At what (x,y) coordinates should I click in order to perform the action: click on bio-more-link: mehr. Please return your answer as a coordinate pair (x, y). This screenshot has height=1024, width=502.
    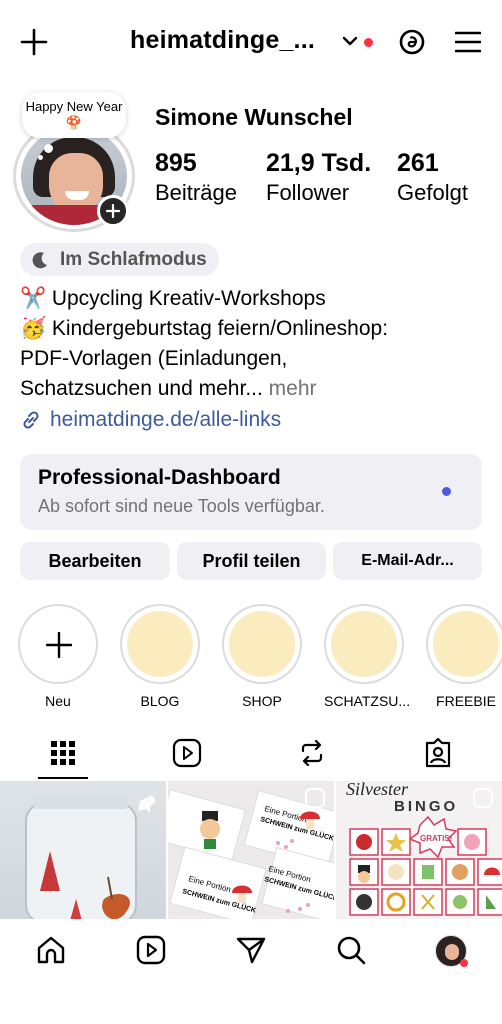
    Looking at the image, I should click on (290, 388).